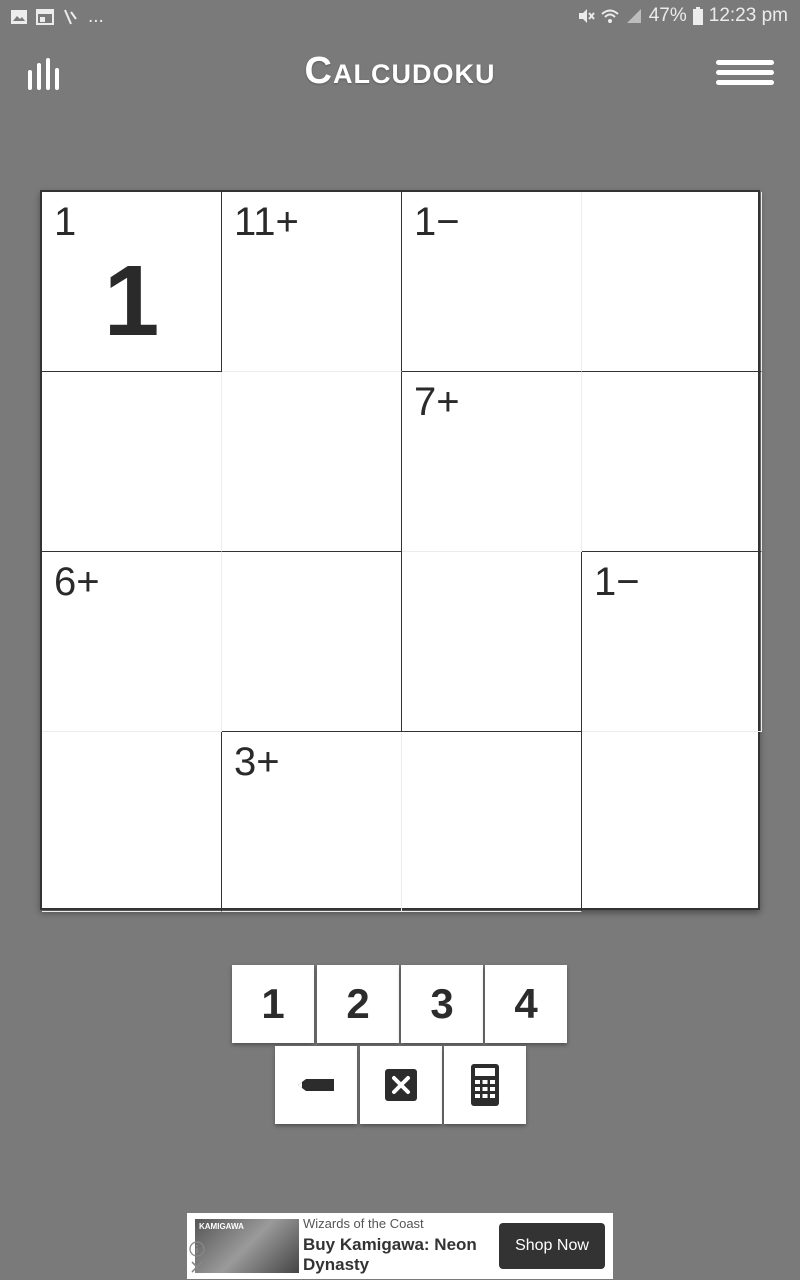 This screenshot has width=800, height=1280. What do you see at coordinates (312, 462) in the screenshot?
I see `board-cell-r2c2` at bounding box center [312, 462].